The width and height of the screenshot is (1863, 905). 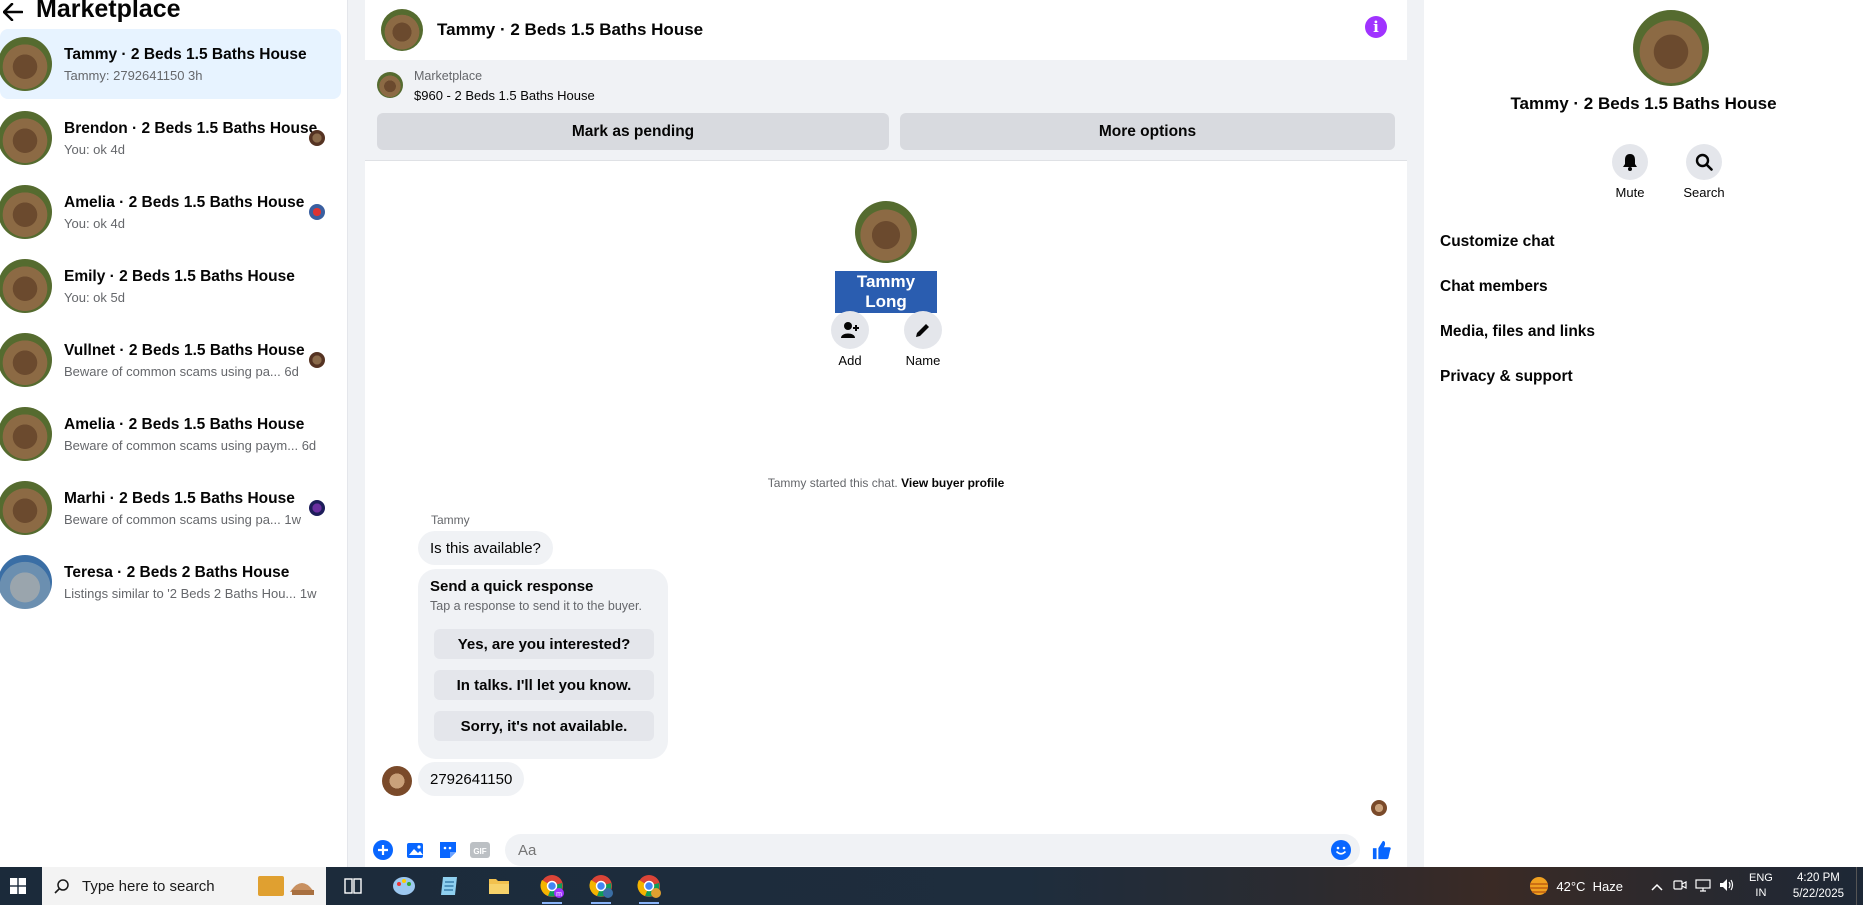 I want to click on quick-response-option: Yes, are you interested?, so click(x=544, y=644).